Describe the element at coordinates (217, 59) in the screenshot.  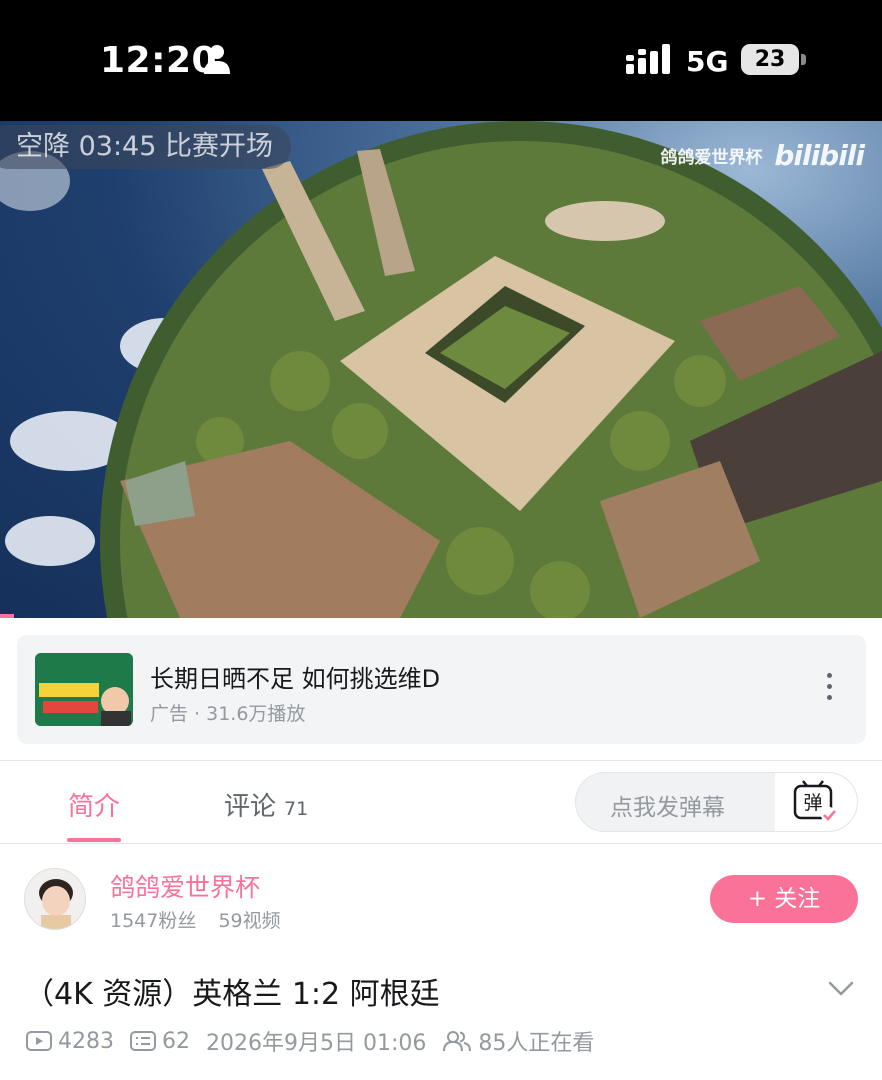
I see `person-icon` at that location.